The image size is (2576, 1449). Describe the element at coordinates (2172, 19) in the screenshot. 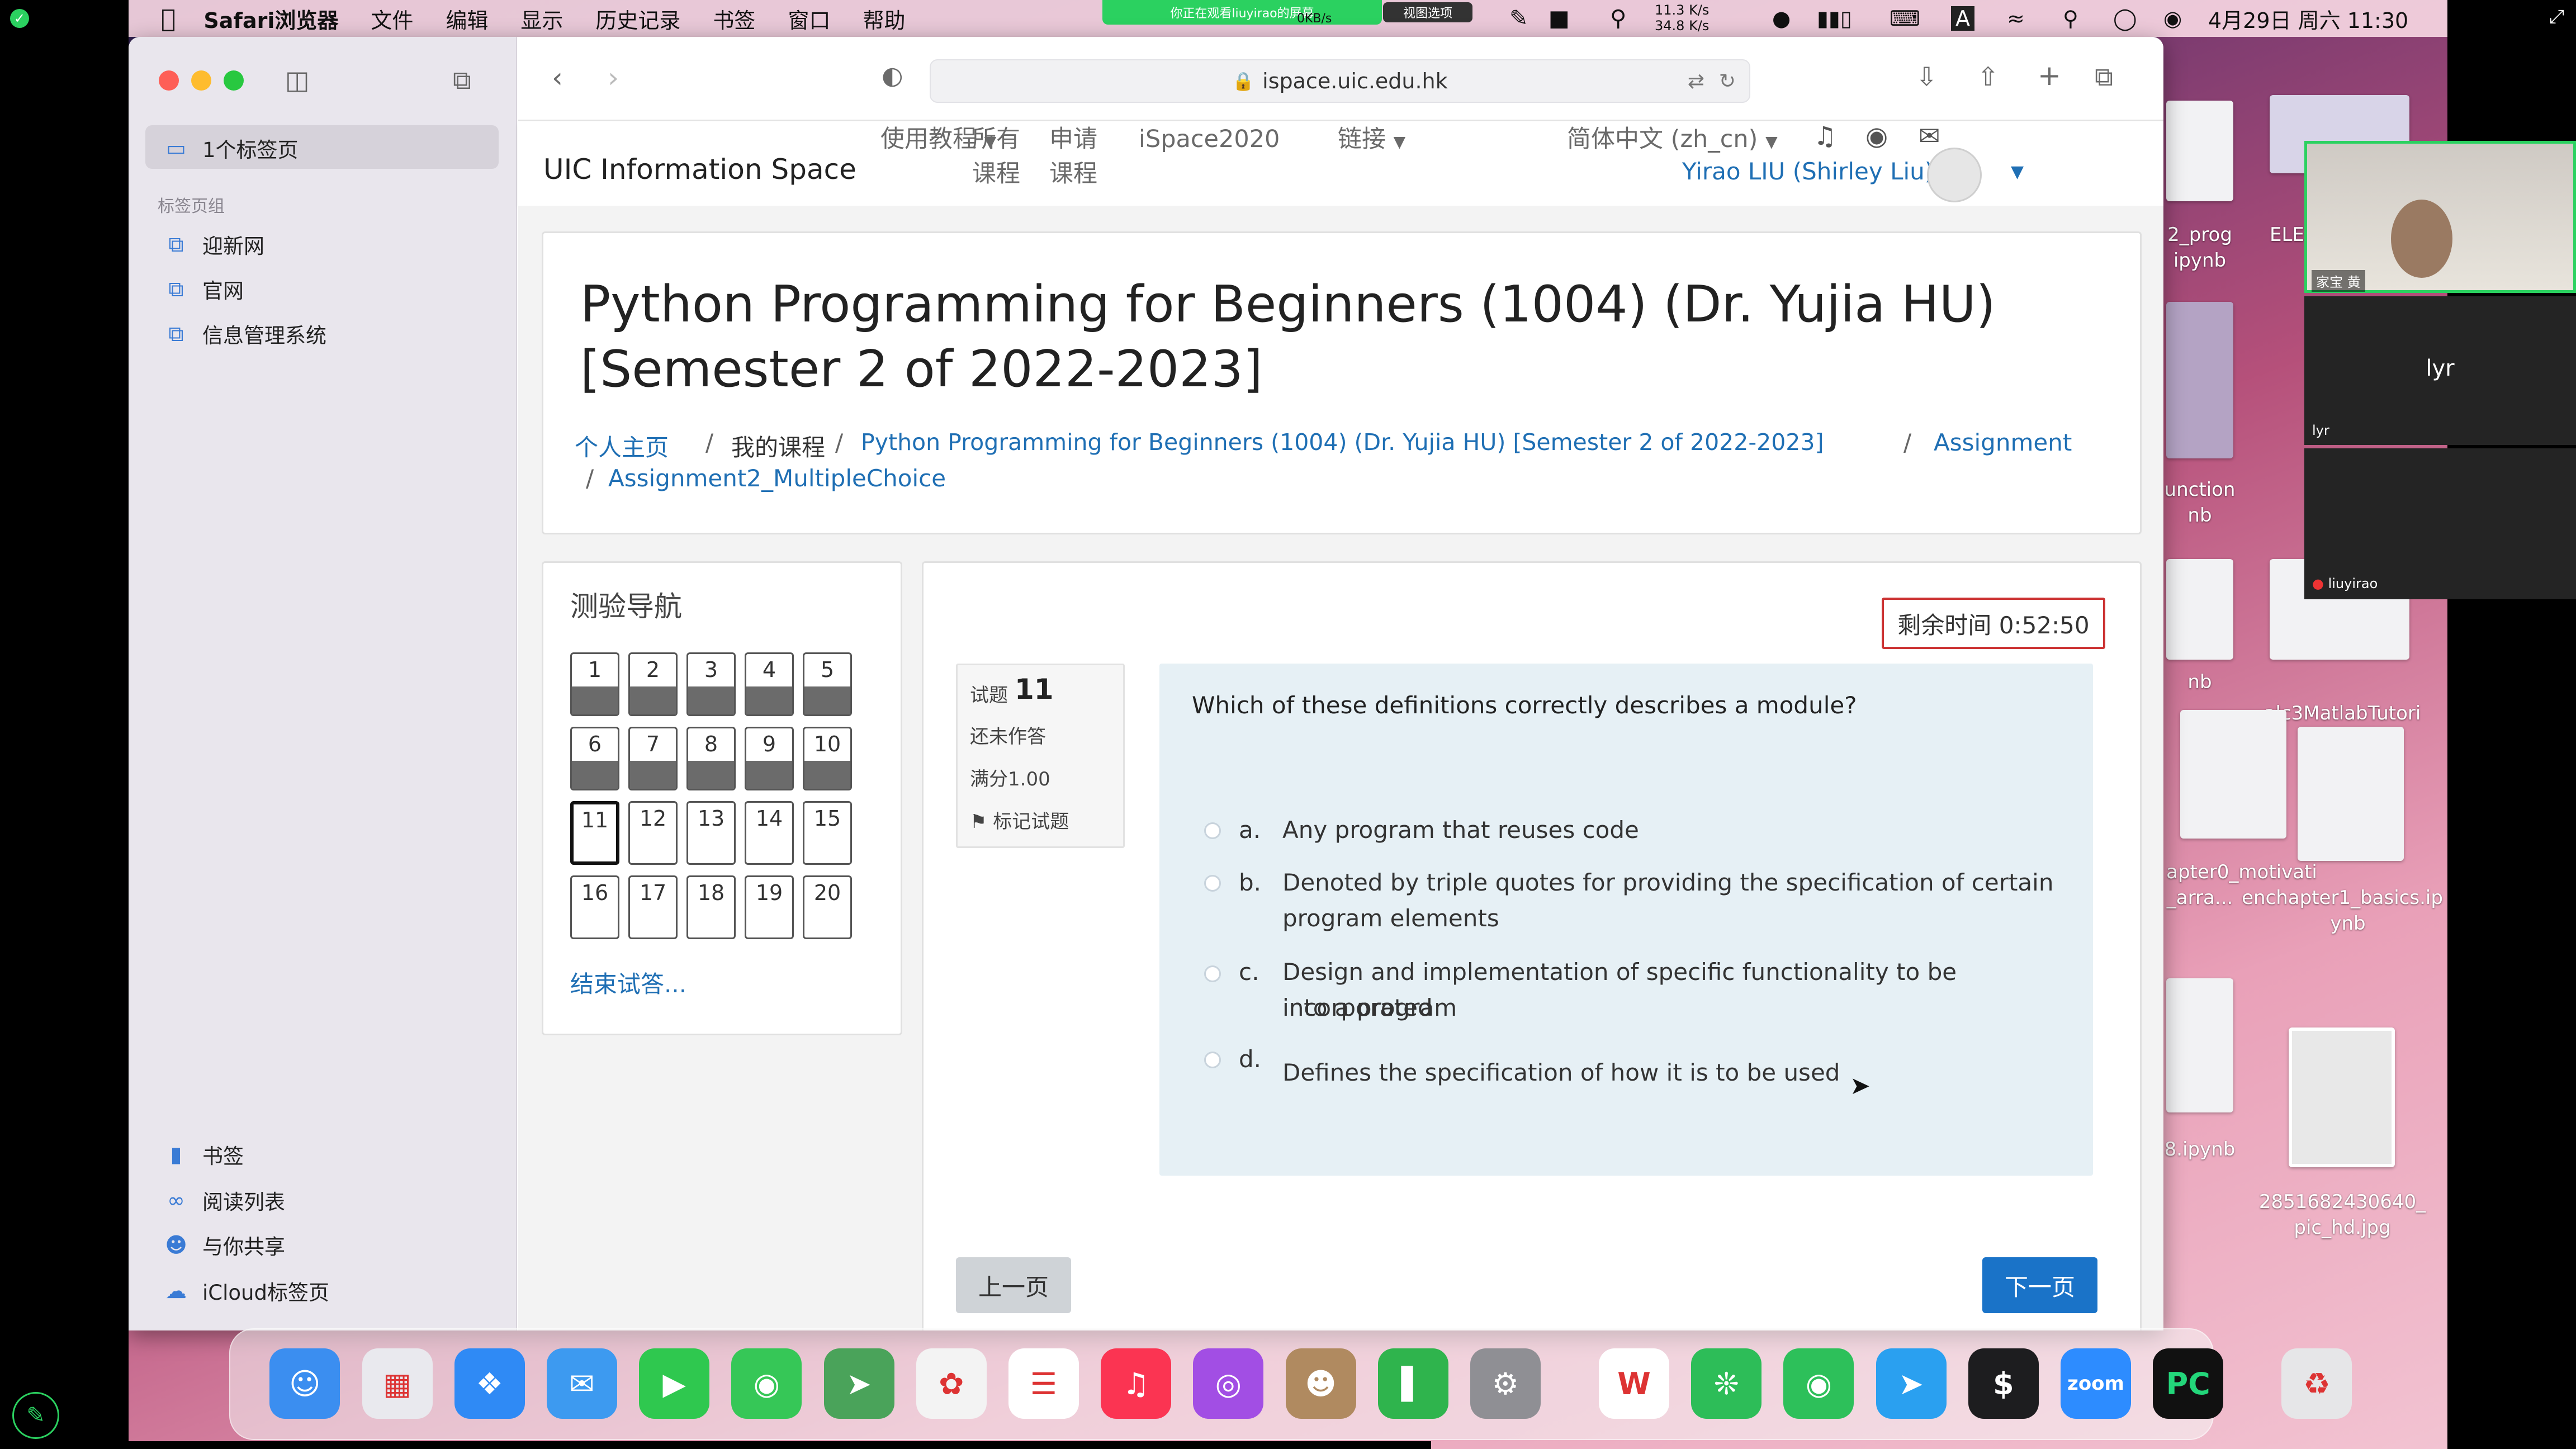

I see `siri-icon: ◉` at that location.